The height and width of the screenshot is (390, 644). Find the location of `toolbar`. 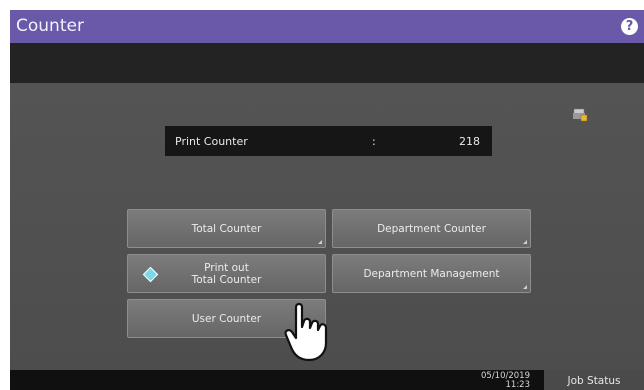

toolbar is located at coordinates (327, 63).